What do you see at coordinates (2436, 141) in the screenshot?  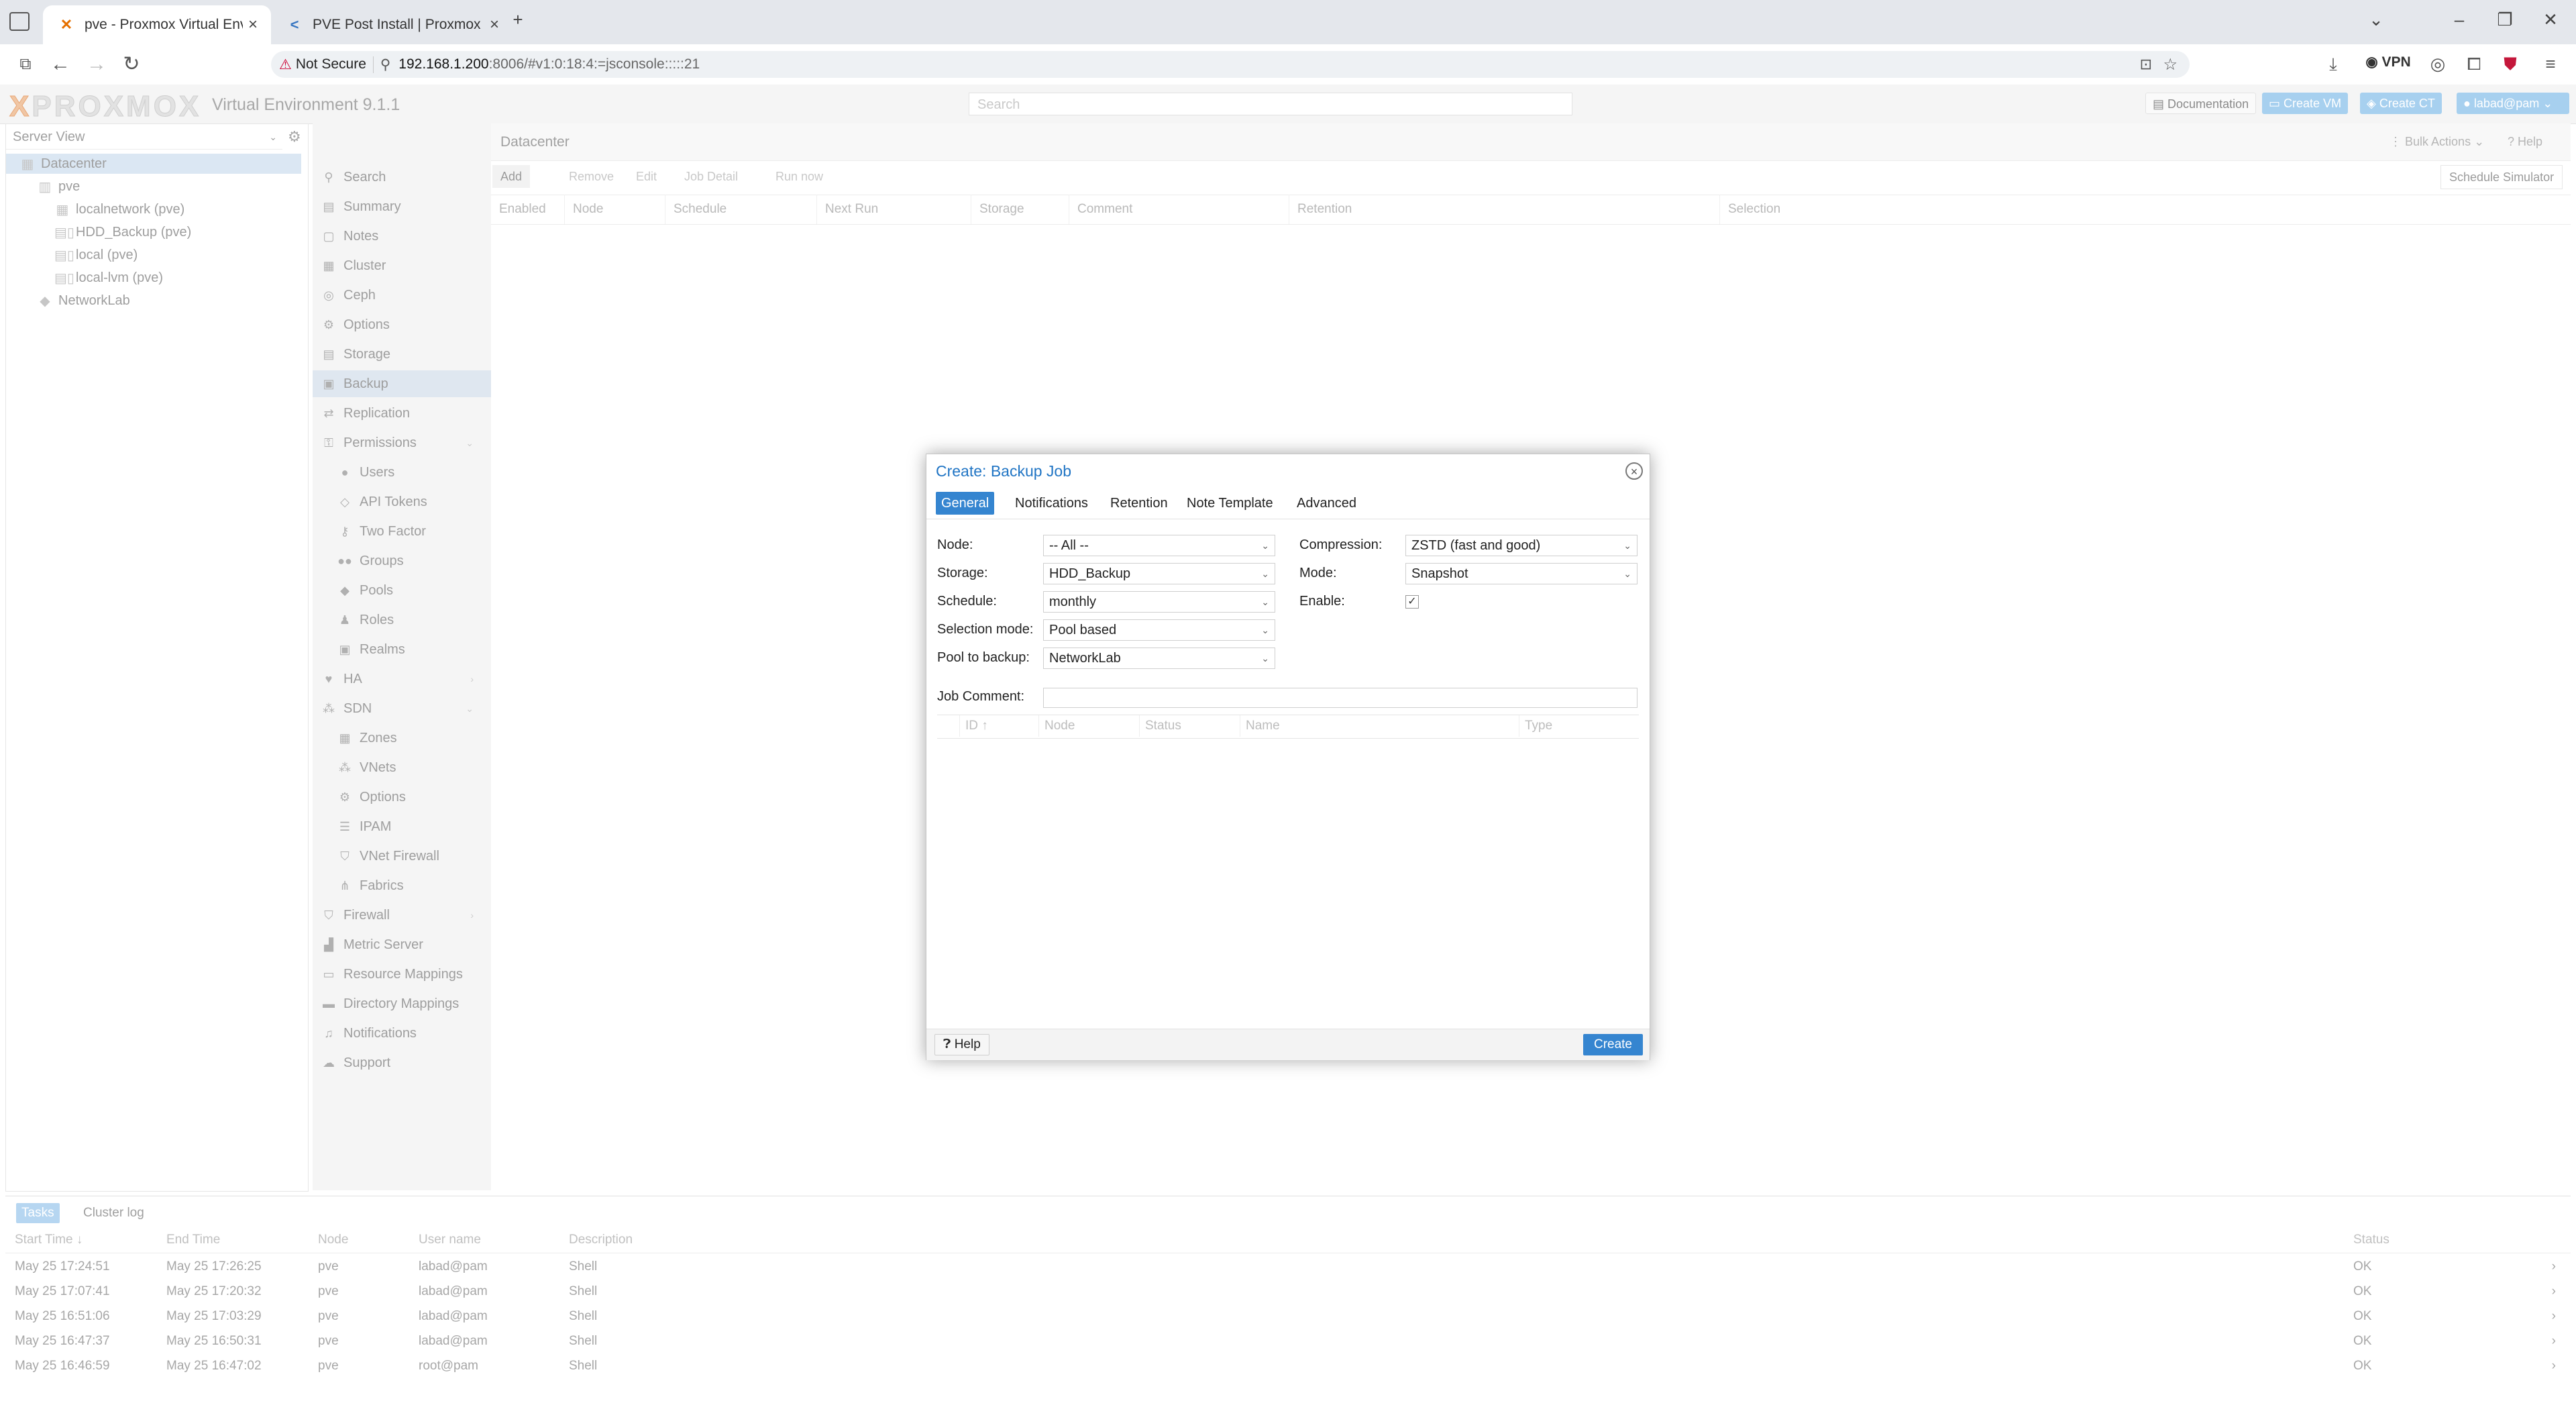 I see `bulk-actions-button: ⋮ Bulk Actions ⌄` at bounding box center [2436, 141].